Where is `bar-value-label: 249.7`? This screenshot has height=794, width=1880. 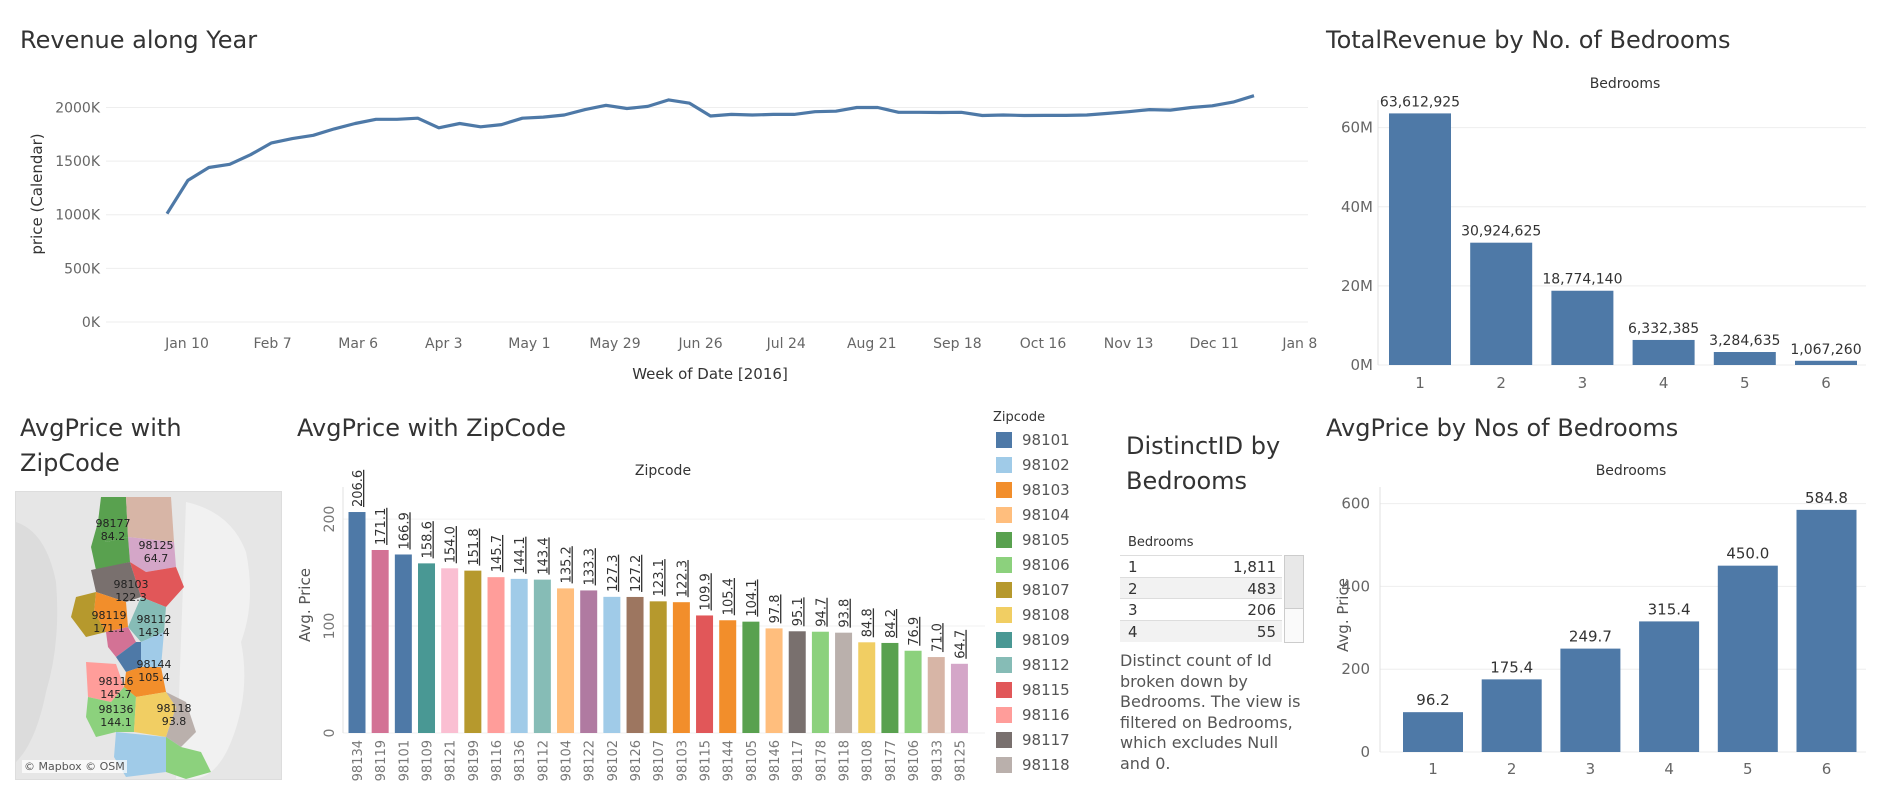 bar-value-label: 249.7 is located at coordinates (1590, 637).